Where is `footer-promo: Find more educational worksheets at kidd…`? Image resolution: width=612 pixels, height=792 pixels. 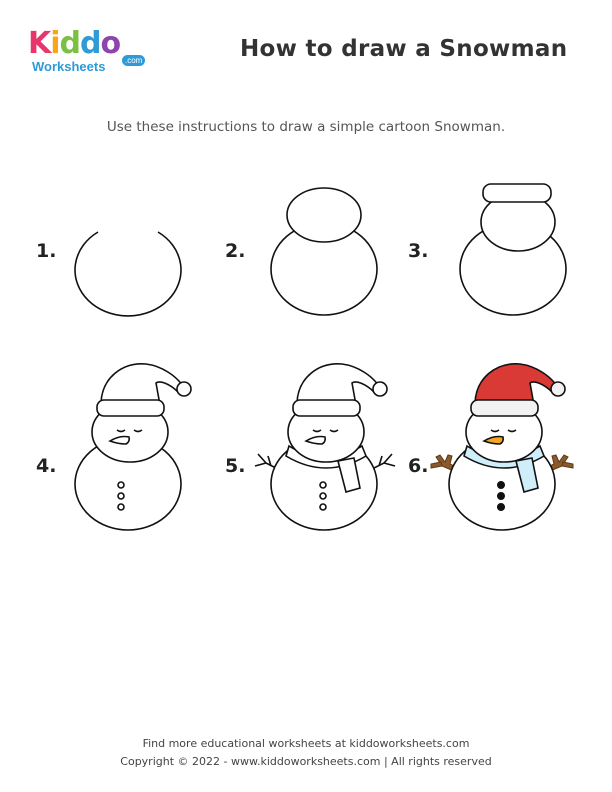 footer-promo: Find more educational worksheets at kidd… is located at coordinates (306, 743).